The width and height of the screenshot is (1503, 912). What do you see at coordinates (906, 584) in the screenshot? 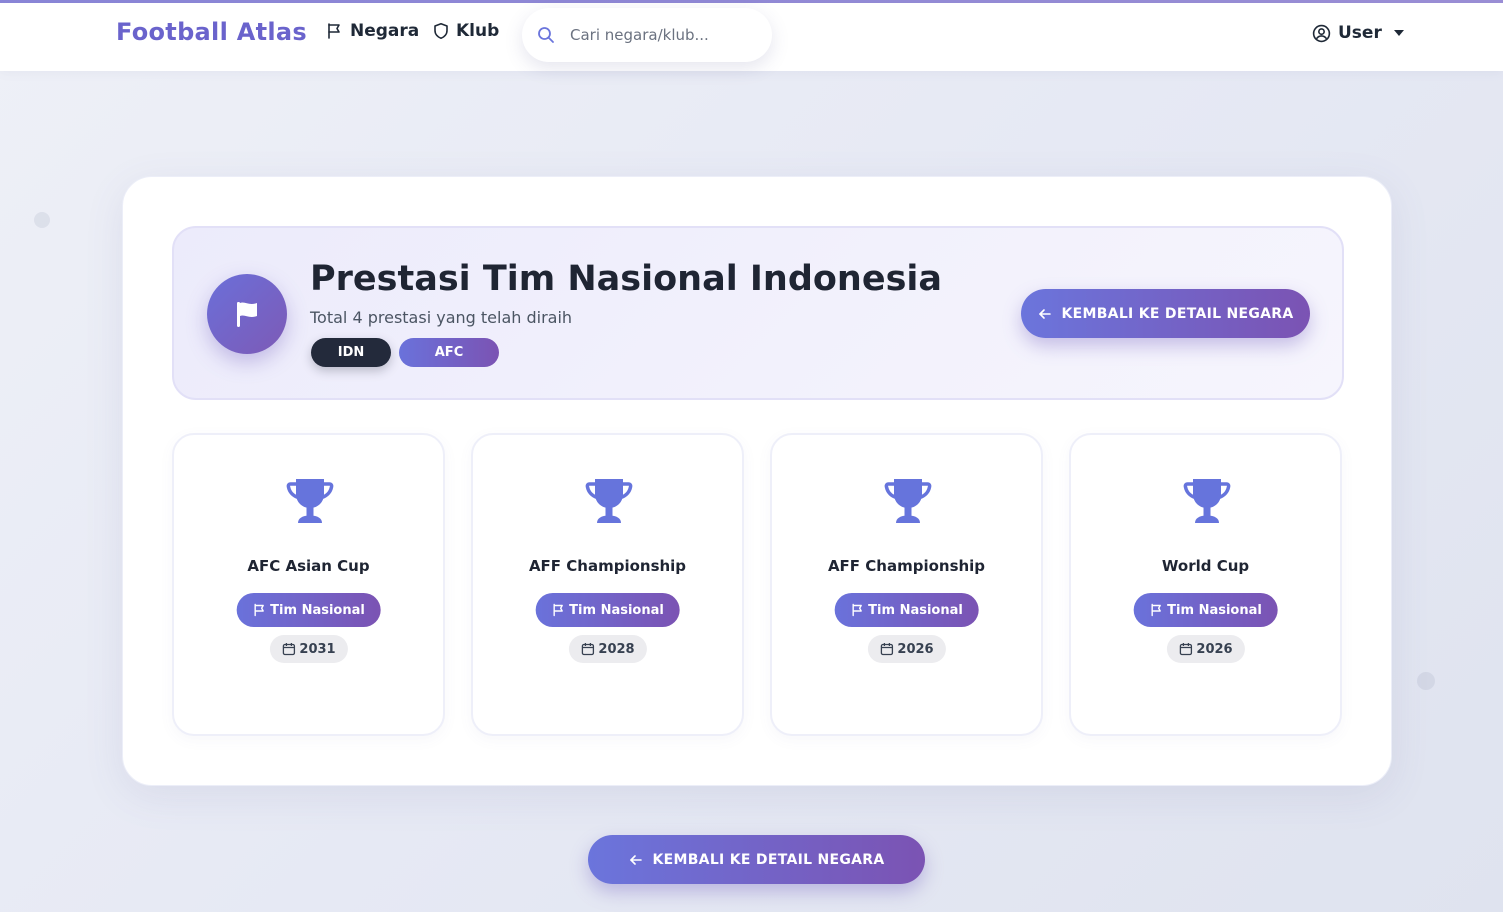
I see `trophy-card: AFF Championship Tim Nasional 2026` at bounding box center [906, 584].